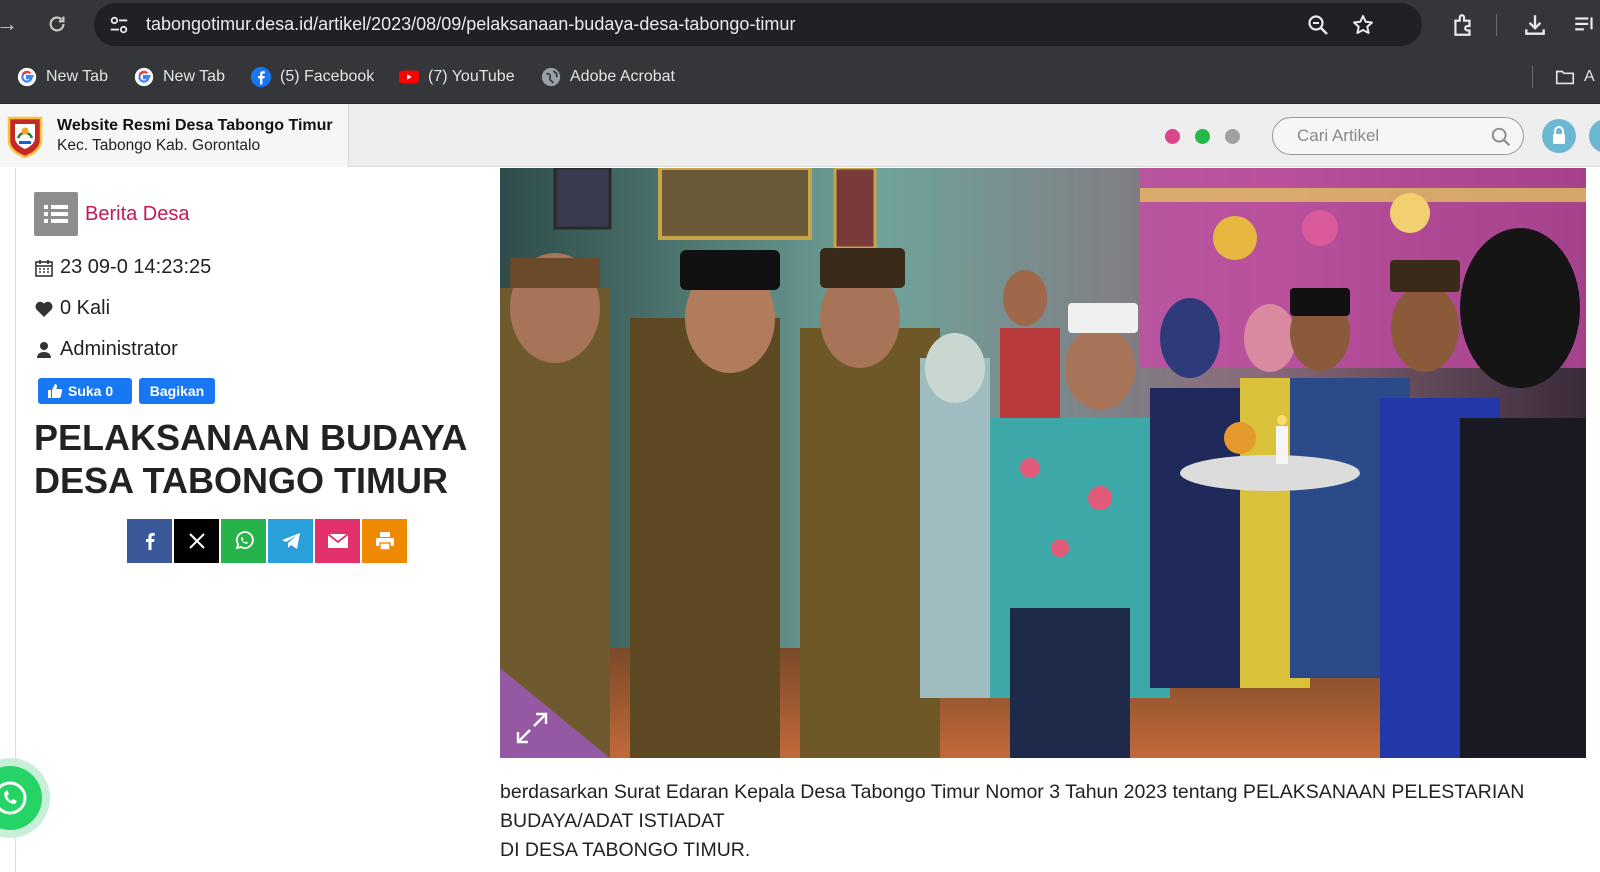 The width and height of the screenshot is (1600, 872). I want to click on bookmark-label: (7) YouTube, so click(471, 76).